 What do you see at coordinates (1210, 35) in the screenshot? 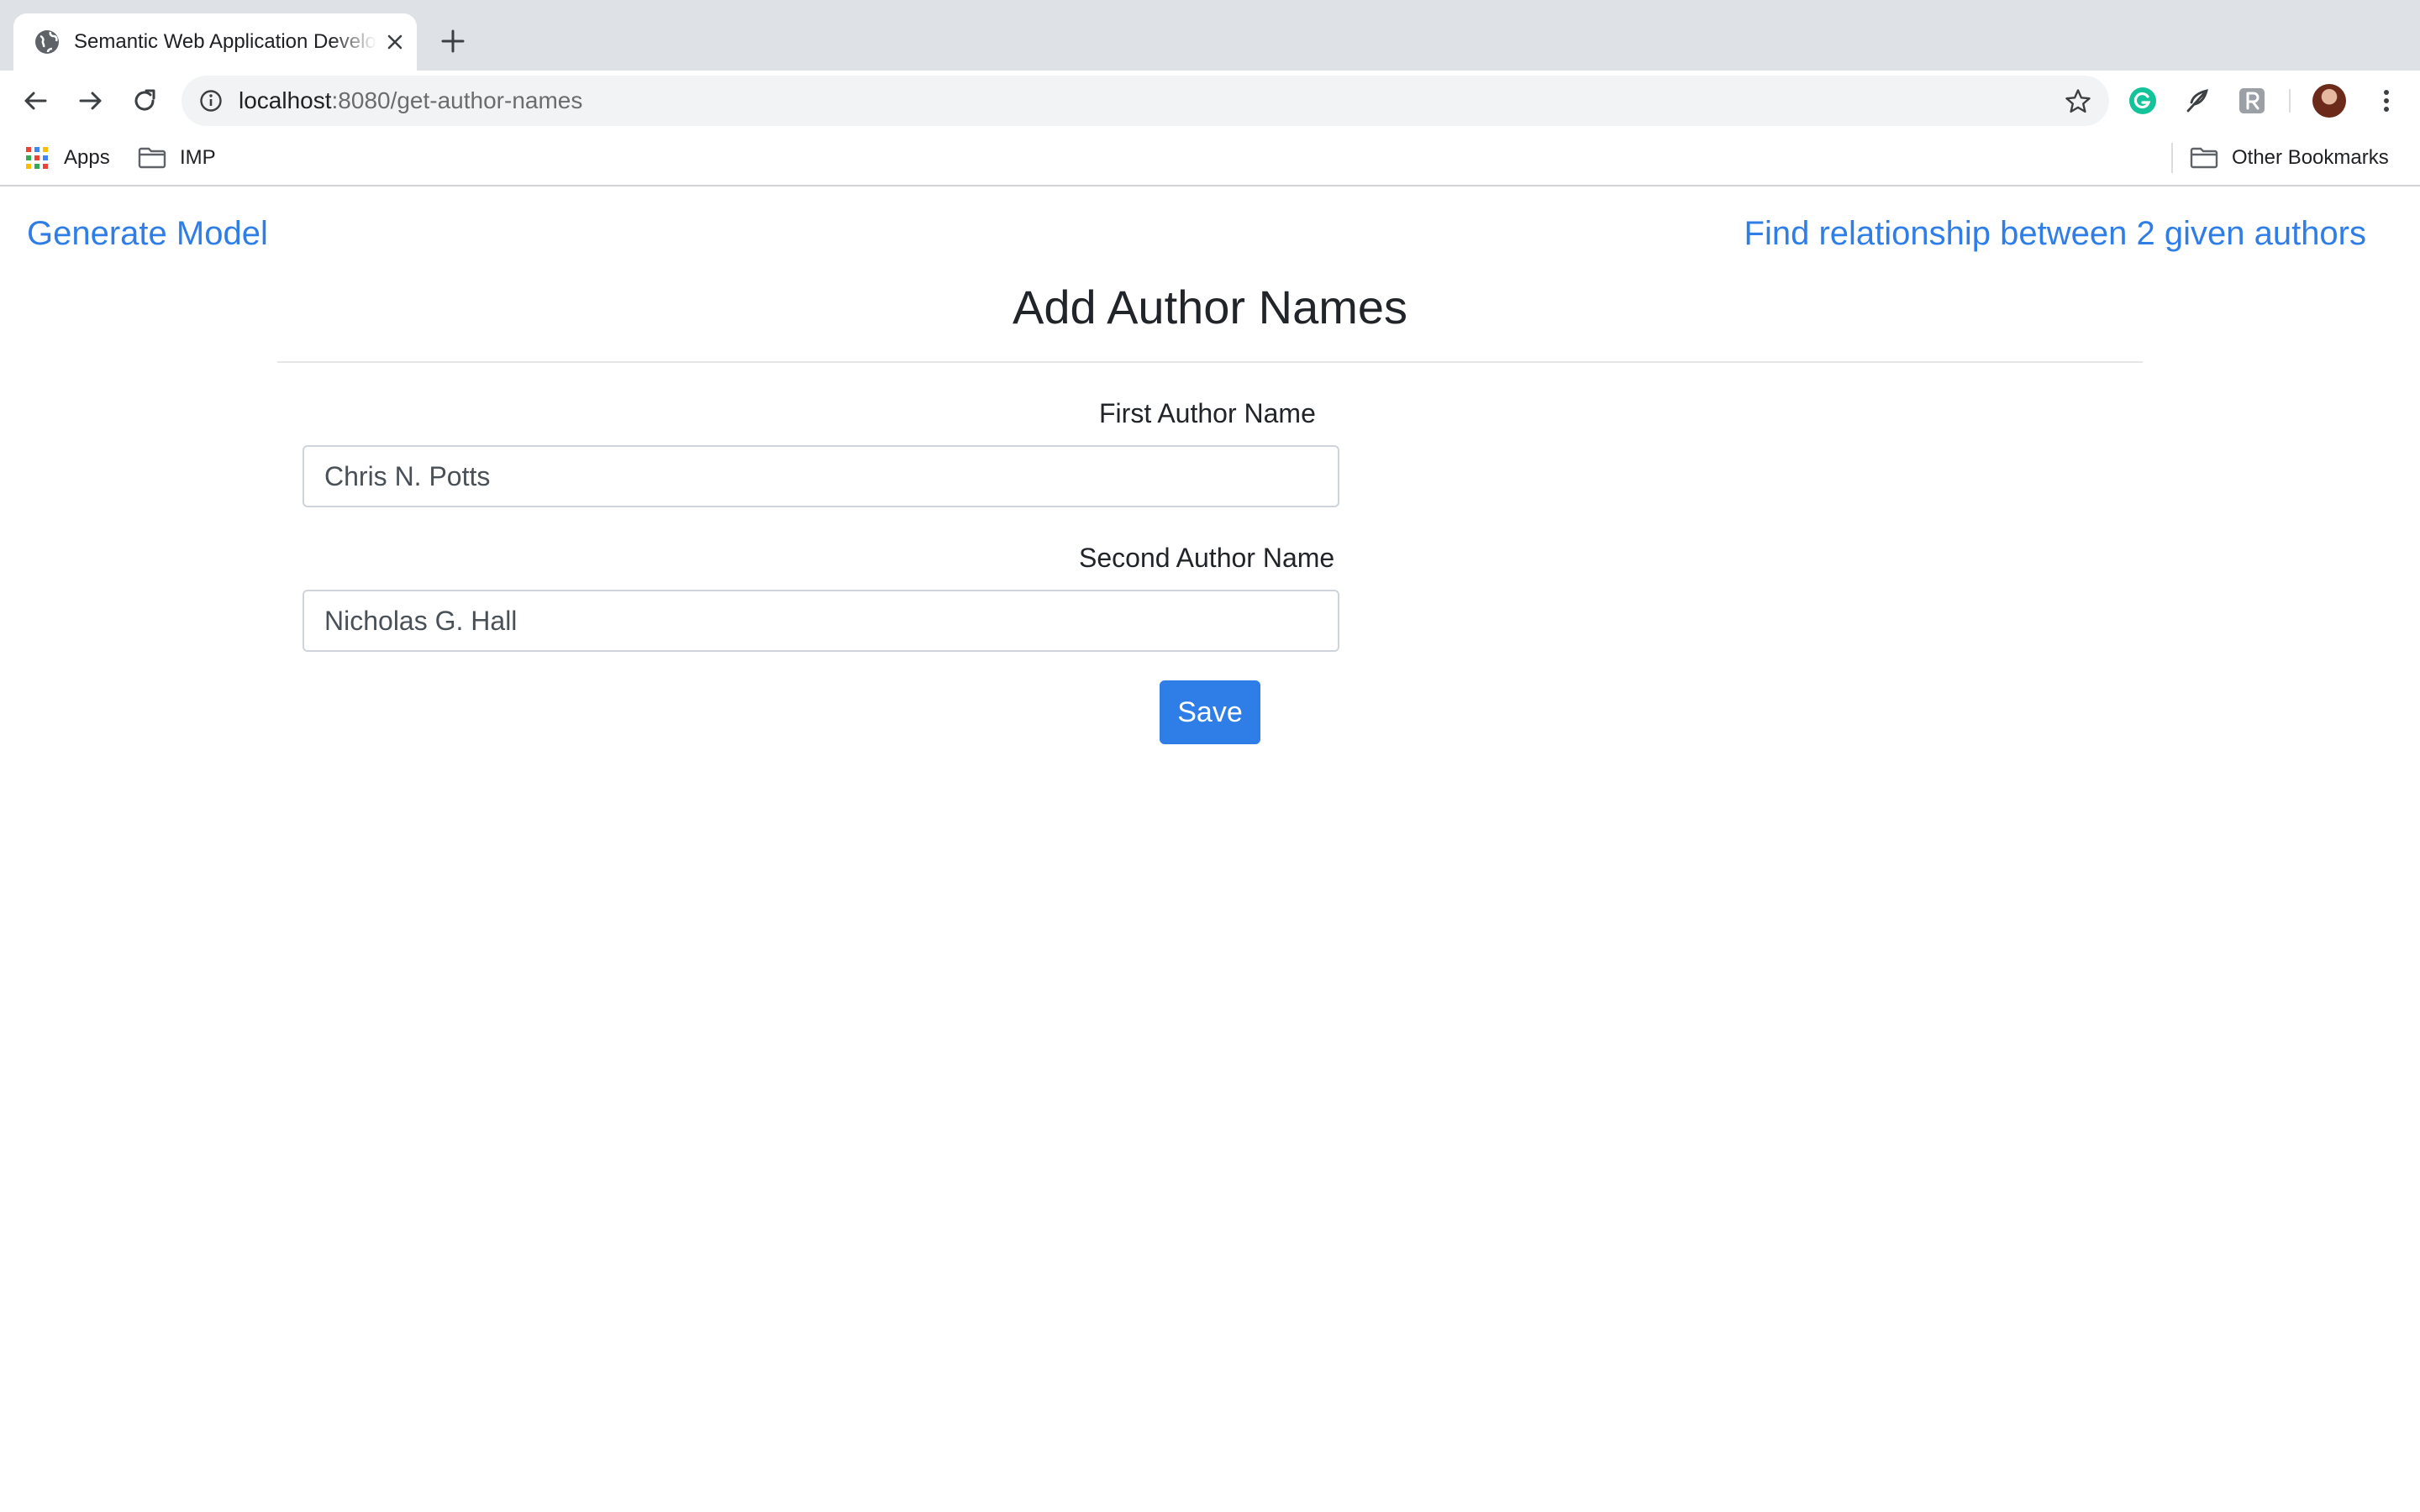
I see `tab-strip: Semantic Web Application Development` at bounding box center [1210, 35].